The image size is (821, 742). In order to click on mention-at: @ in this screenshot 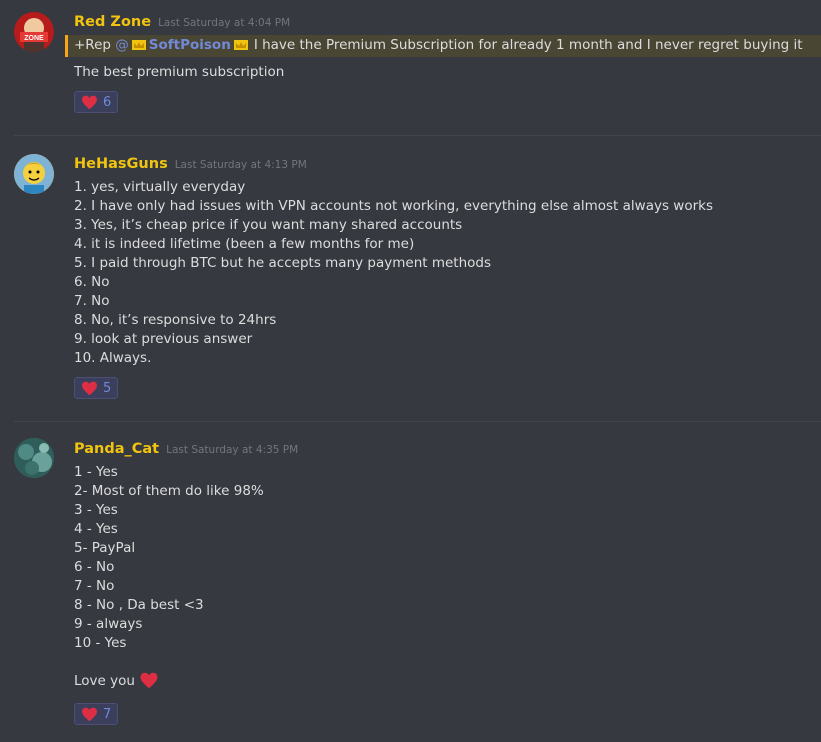, I will do `click(122, 45)`.